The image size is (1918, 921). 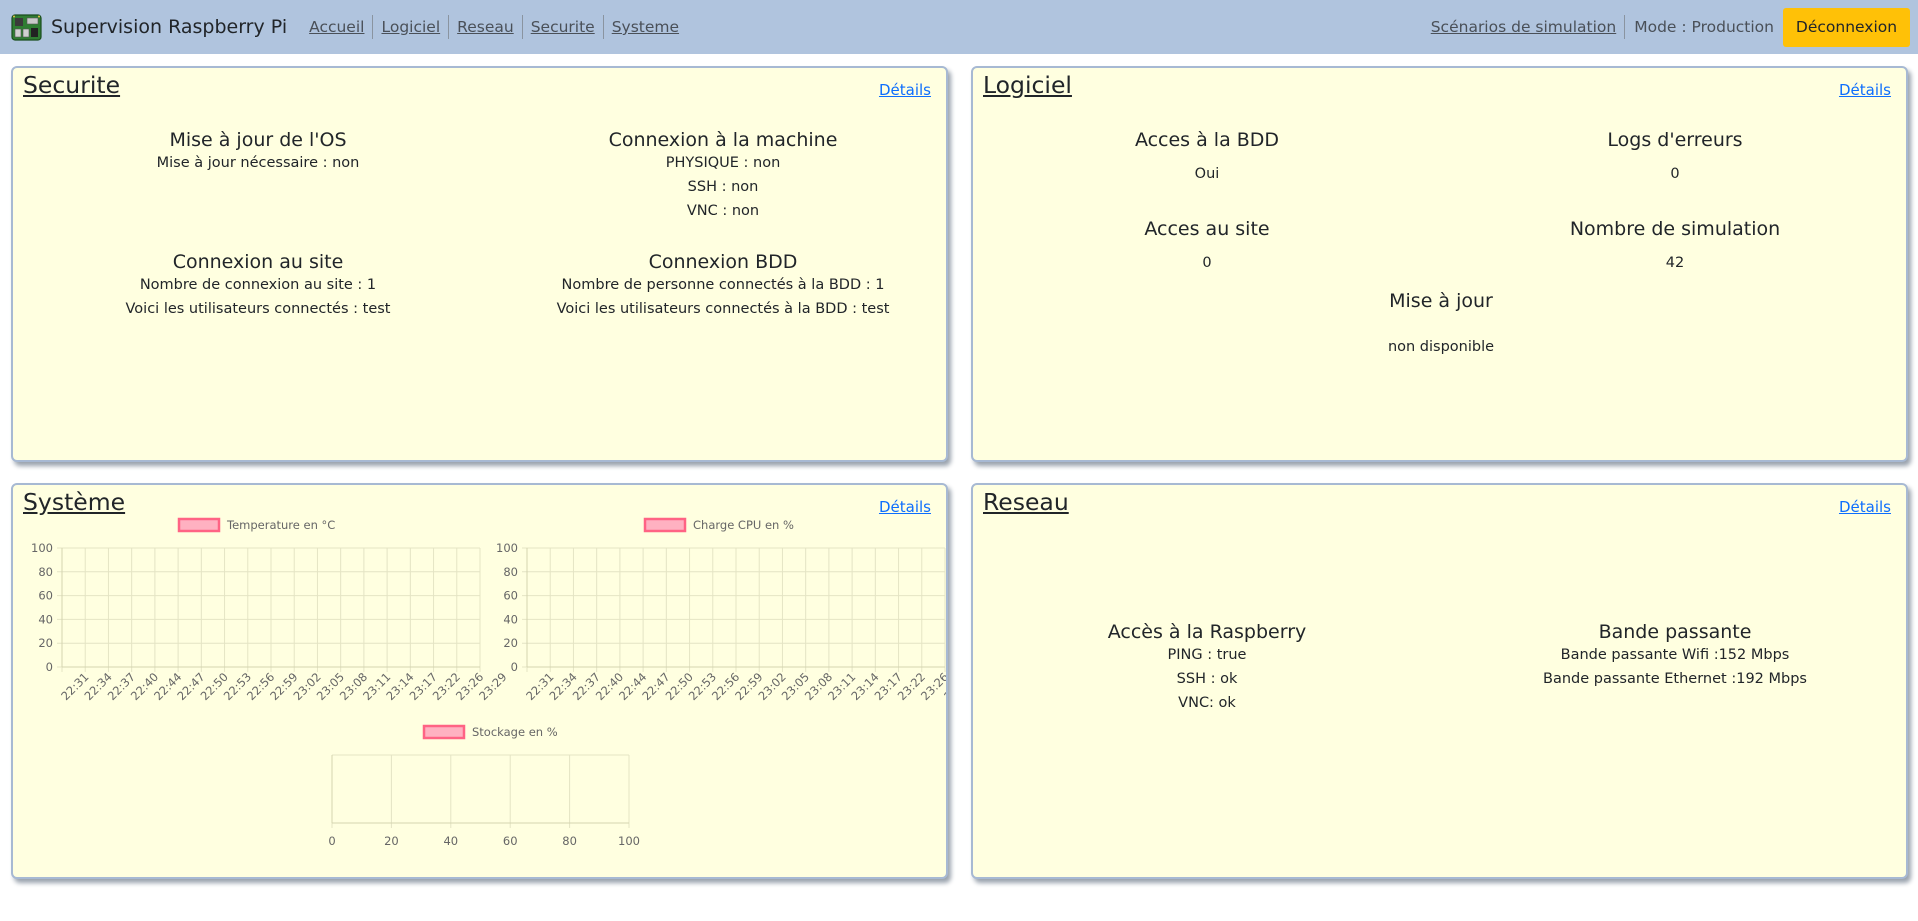 What do you see at coordinates (280, 525) in the screenshot?
I see `temperature-chart-legend-label: Temperature en °C` at bounding box center [280, 525].